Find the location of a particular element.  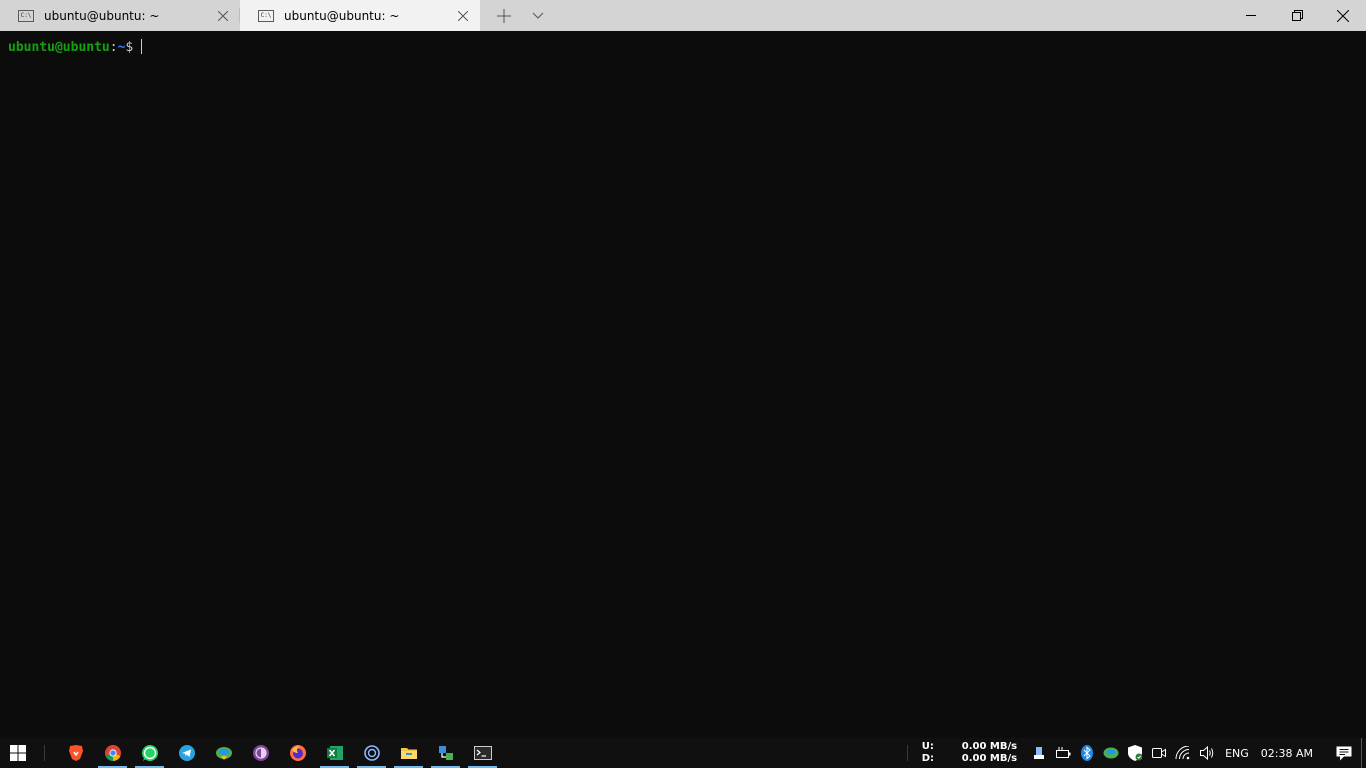

shield-icon is located at coordinates (1135, 753).